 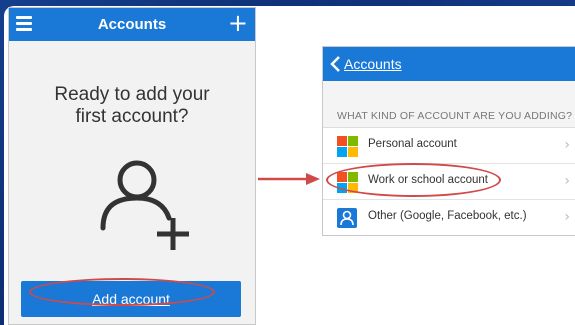 What do you see at coordinates (455, 116) in the screenshot?
I see `section-header: WHAT KIND OF ACCOUNT ARE YOU ADDING?` at bounding box center [455, 116].